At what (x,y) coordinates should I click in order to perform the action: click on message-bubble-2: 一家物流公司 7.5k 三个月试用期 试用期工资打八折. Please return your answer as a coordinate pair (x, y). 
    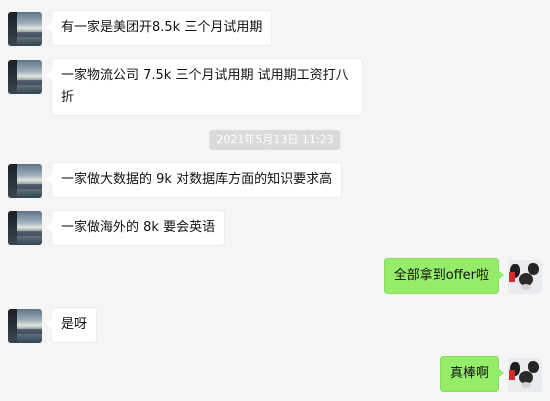
    Looking at the image, I should click on (204, 87).